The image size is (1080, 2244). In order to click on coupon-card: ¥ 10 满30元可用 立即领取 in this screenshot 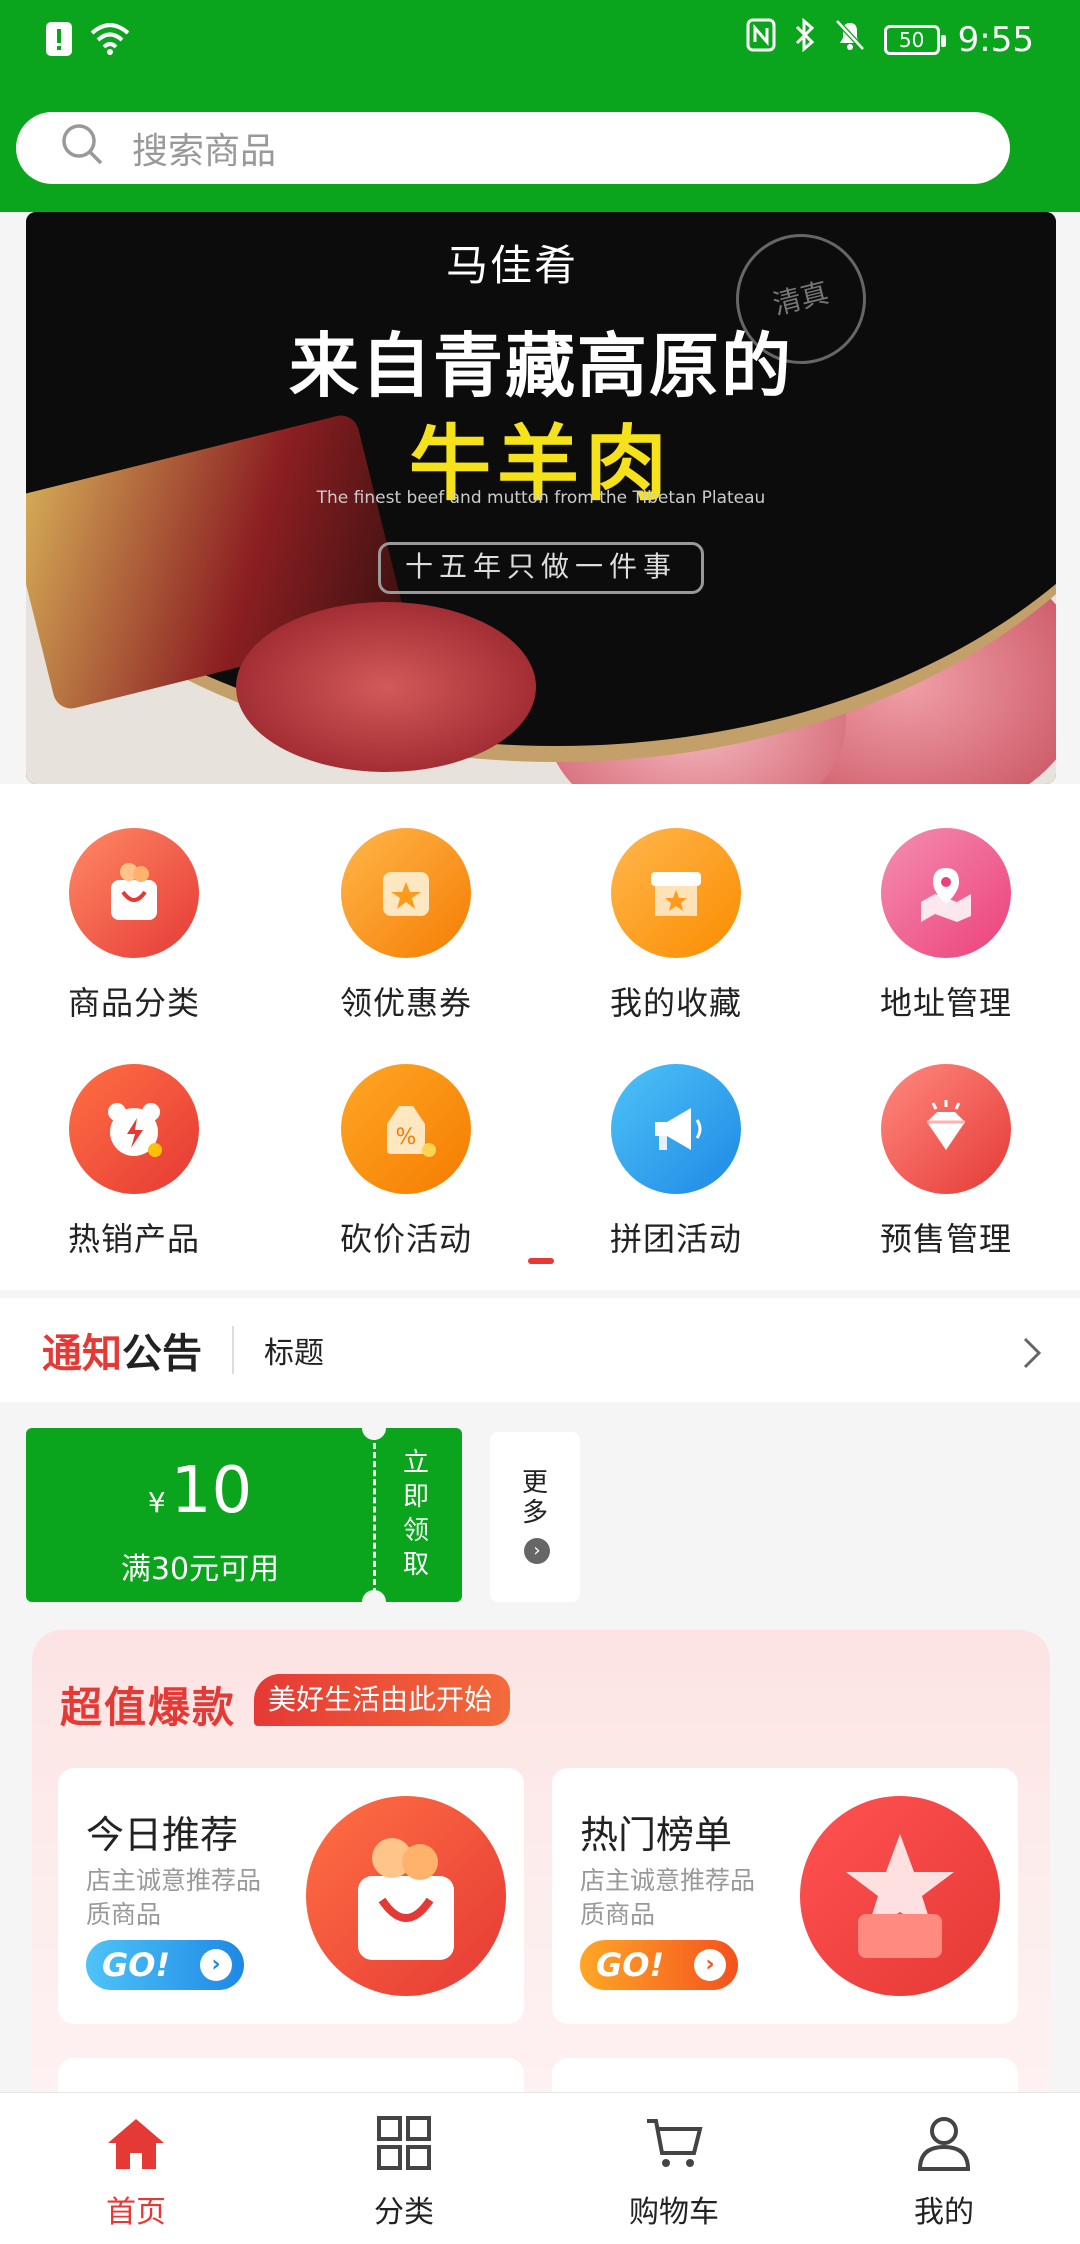, I will do `click(244, 1515)`.